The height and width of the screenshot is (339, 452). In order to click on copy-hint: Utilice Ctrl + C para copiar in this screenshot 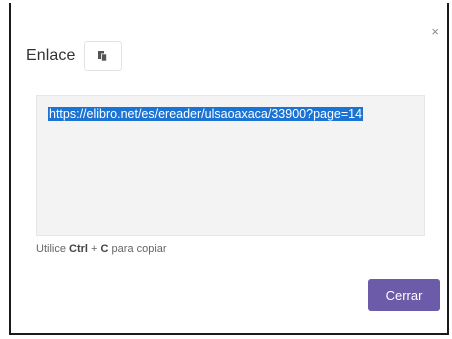, I will do `click(101, 249)`.